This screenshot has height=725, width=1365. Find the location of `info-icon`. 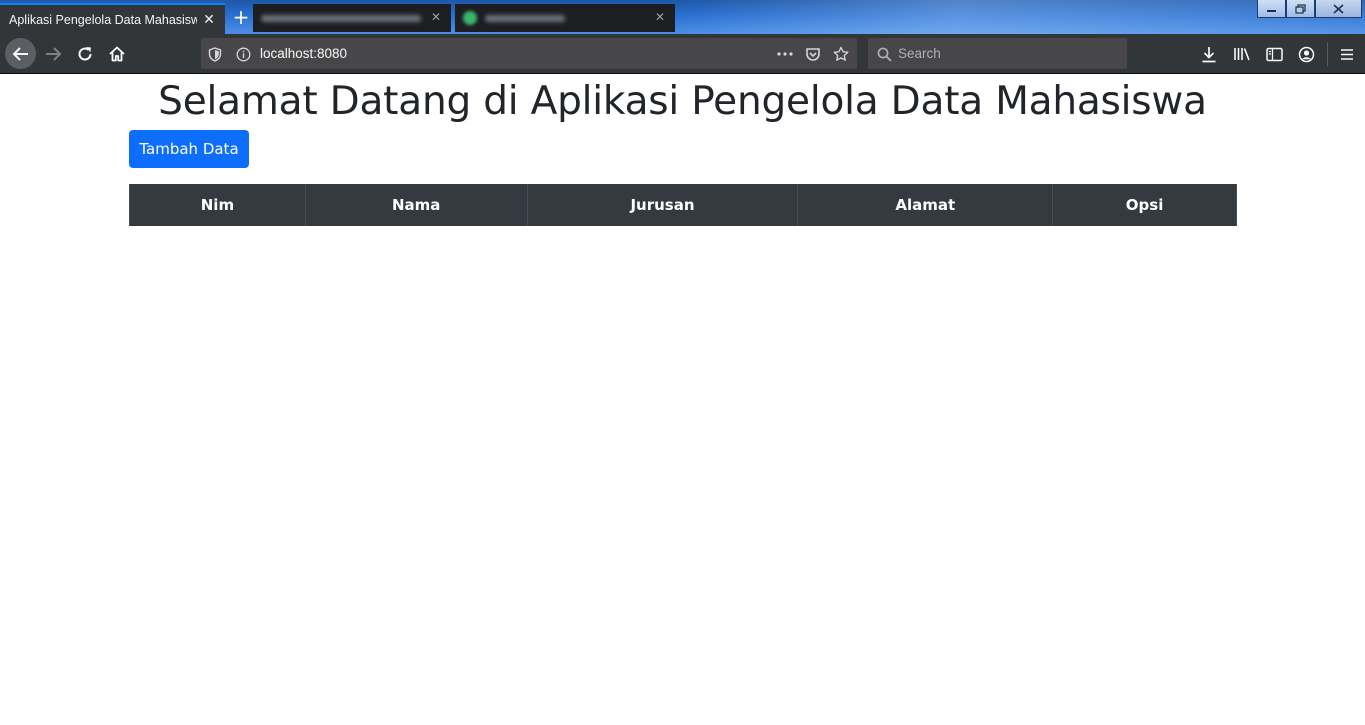

info-icon is located at coordinates (243, 54).